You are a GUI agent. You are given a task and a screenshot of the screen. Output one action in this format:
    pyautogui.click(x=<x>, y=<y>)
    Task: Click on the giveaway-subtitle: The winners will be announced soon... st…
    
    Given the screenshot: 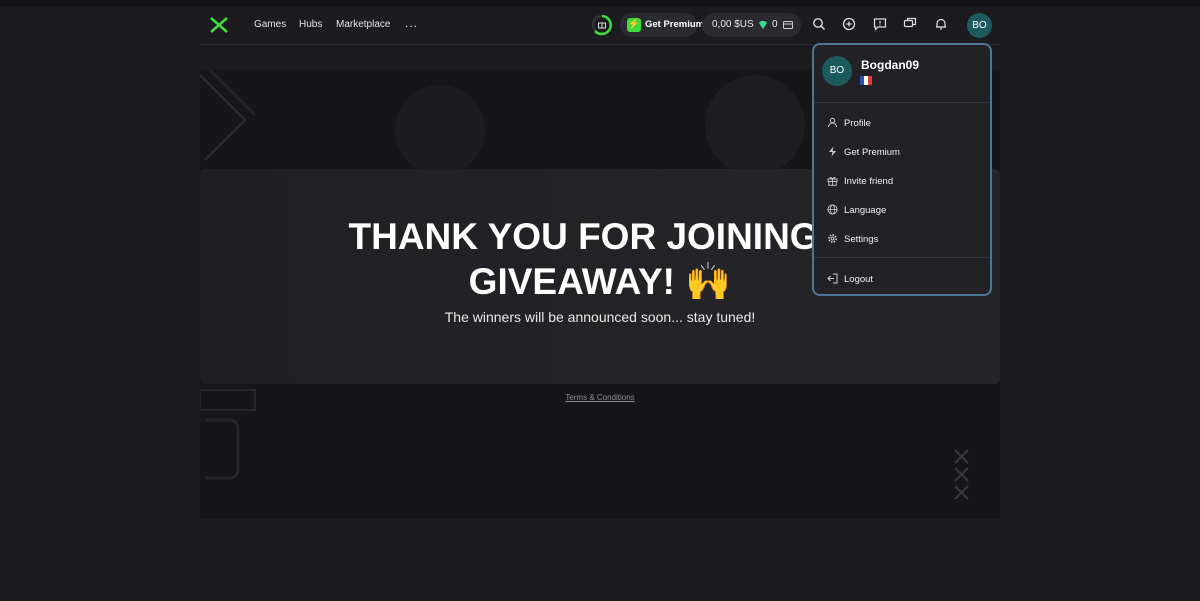 What is the action you would take?
    pyautogui.click(x=600, y=317)
    